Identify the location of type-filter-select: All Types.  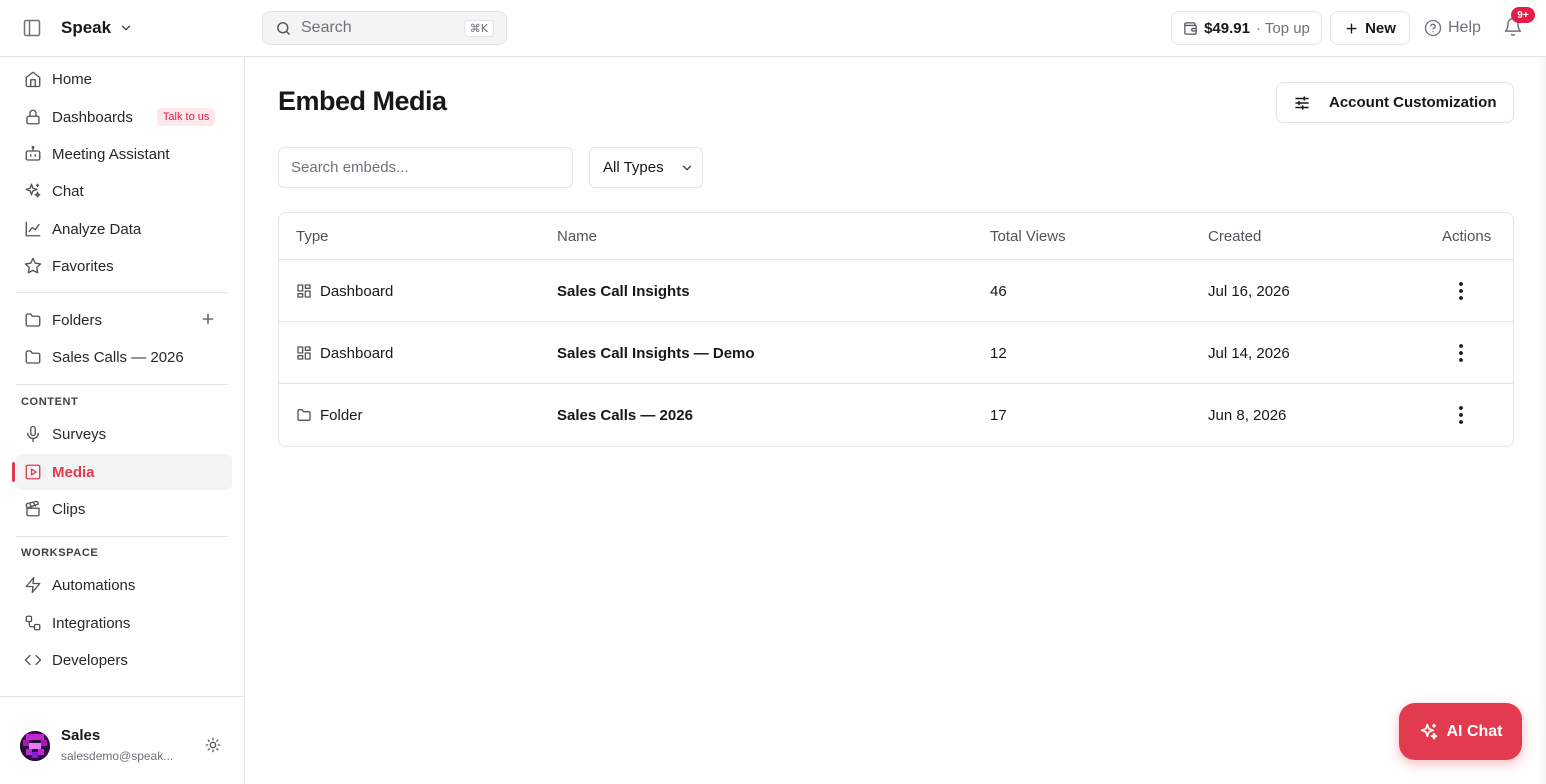
(646, 167).